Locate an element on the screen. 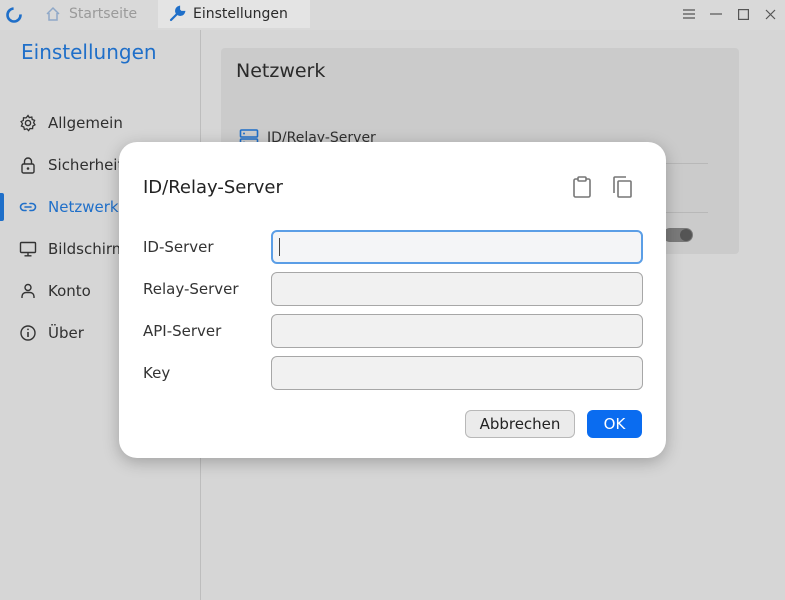 The image size is (785, 600). tab-settings-label: Einstellungen is located at coordinates (240, 14).